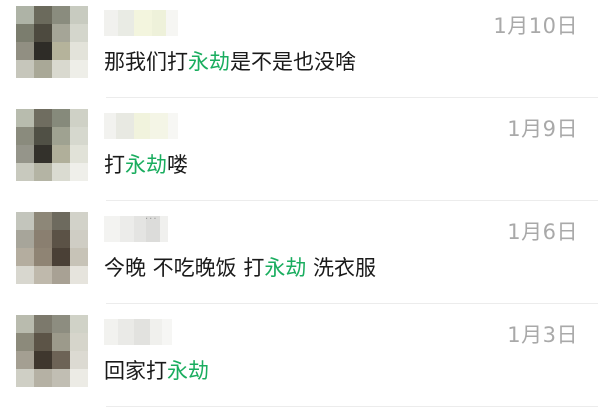 The height and width of the screenshot is (409, 598). I want to click on message-preview: 那我们打永劫是不是也没啥, so click(230, 61).